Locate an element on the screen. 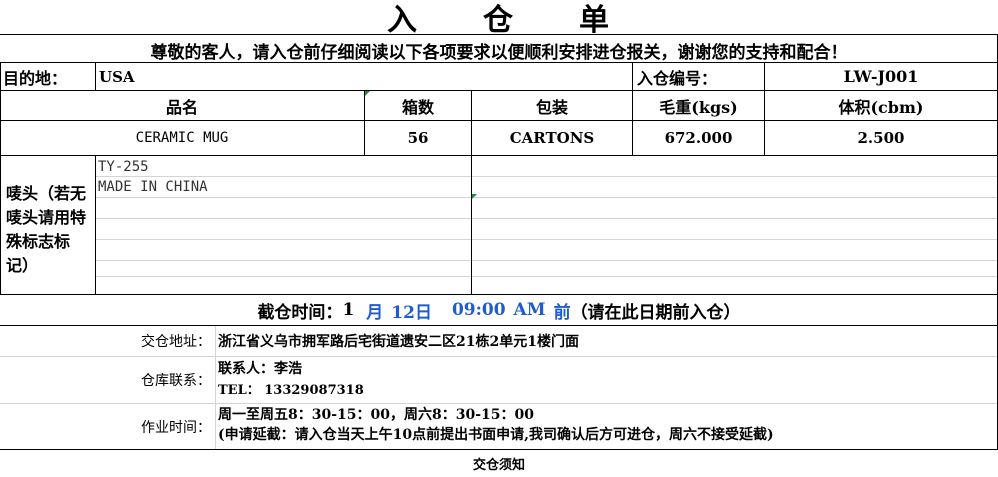  header-cartons: 箱数 is located at coordinates (417, 107).